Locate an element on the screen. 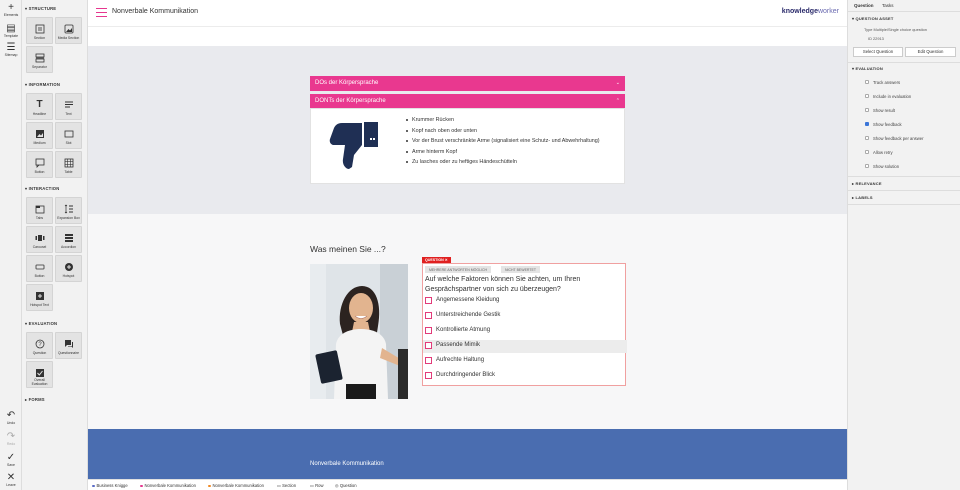  checkbox-box-checked is located at coordinates (867, 124).